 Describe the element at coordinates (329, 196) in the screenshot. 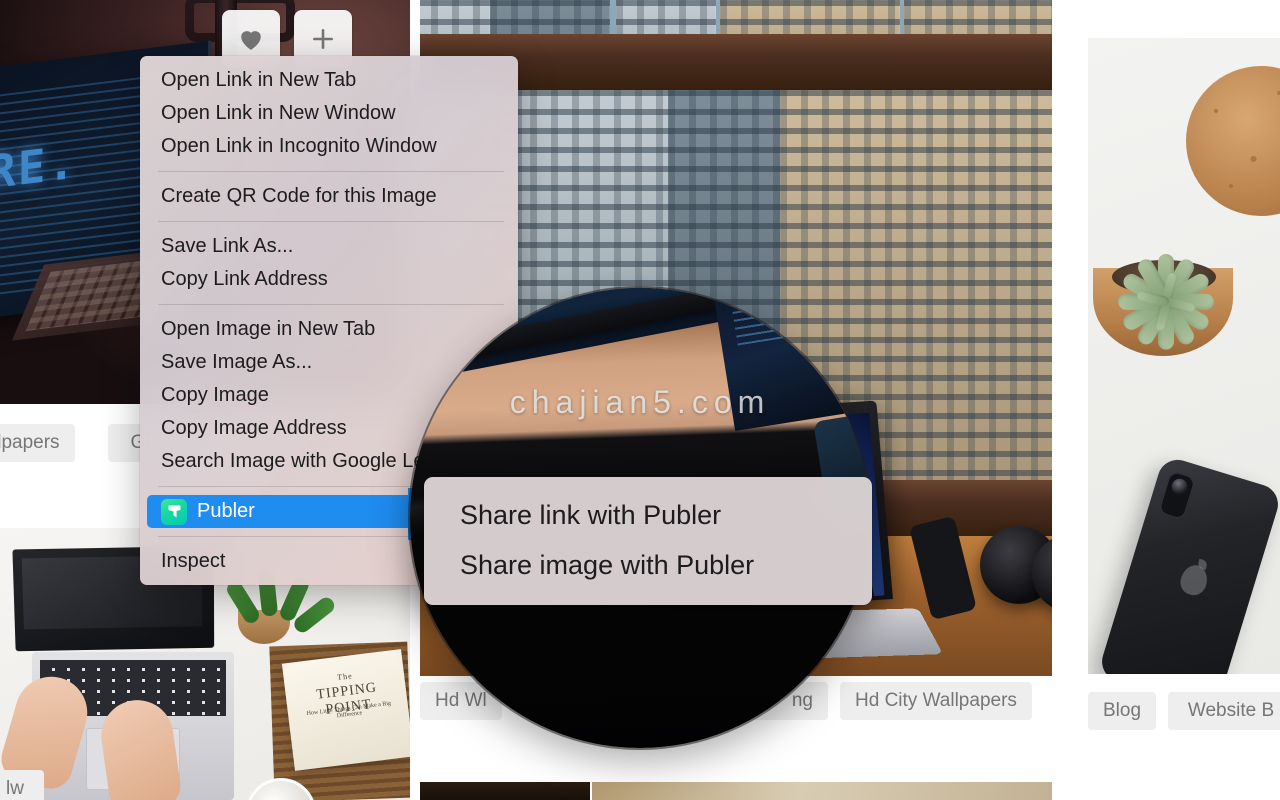

I see `menu-item-create-qr-code: Create QR Code for this Image` at that location.